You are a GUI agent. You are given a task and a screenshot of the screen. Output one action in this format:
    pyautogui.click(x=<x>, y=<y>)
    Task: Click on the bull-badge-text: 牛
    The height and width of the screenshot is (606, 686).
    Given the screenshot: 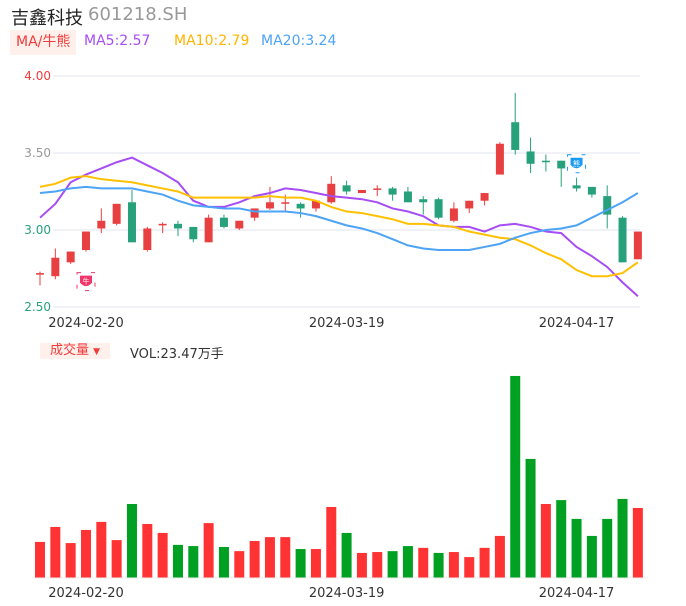 What is the action you would take?
    pyautogui.click(x=85, y=281)
    